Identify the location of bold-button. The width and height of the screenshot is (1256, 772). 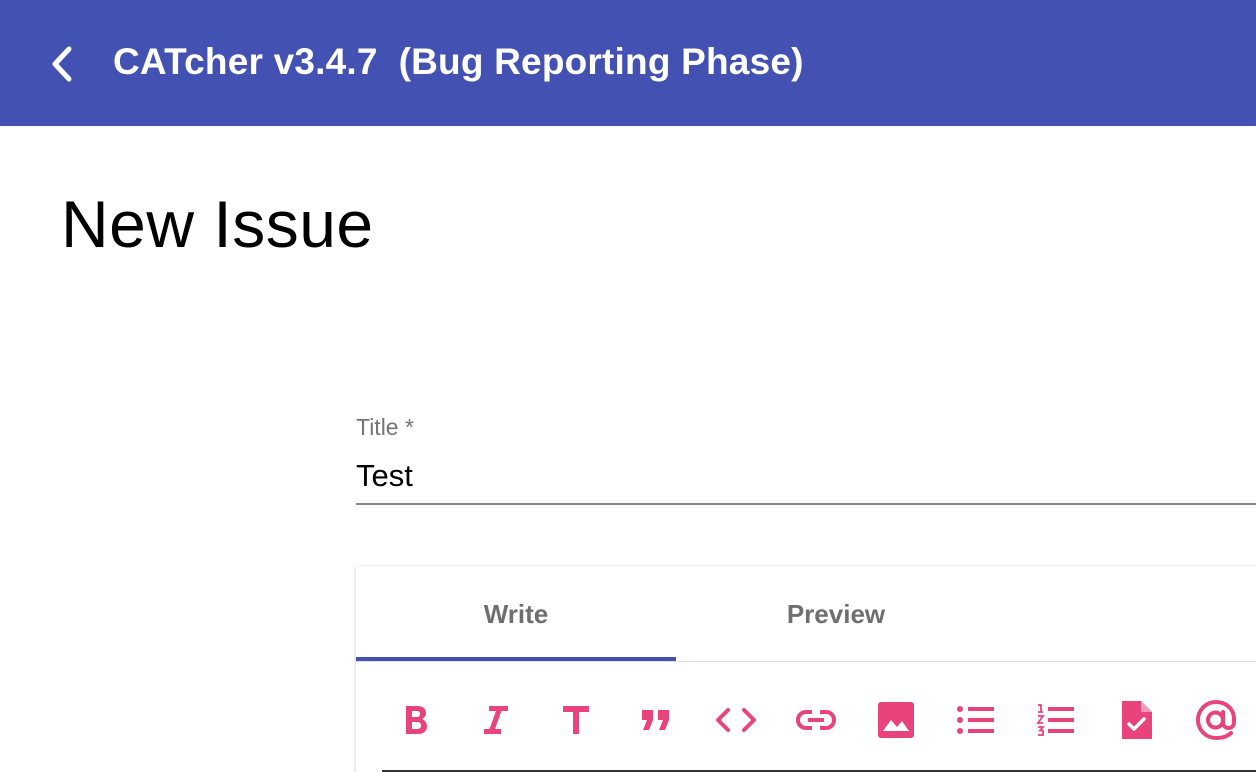
(416, 720).